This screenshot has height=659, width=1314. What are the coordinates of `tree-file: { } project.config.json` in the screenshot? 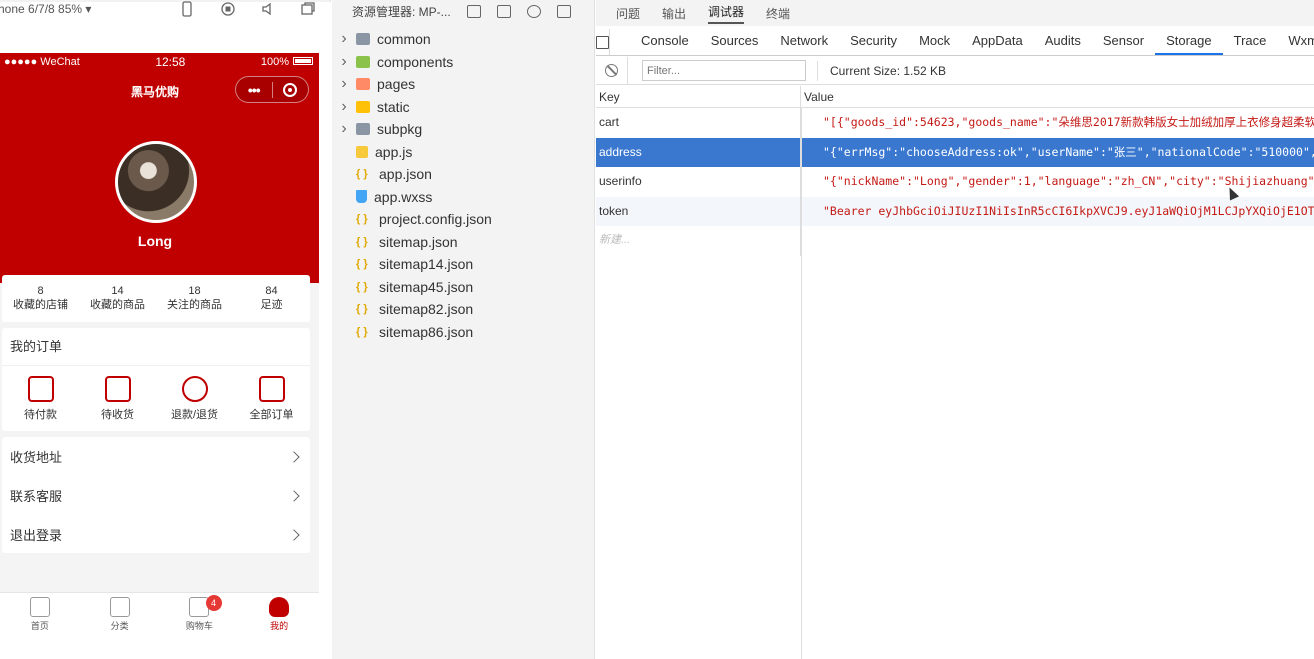 It's located at (463, 219).